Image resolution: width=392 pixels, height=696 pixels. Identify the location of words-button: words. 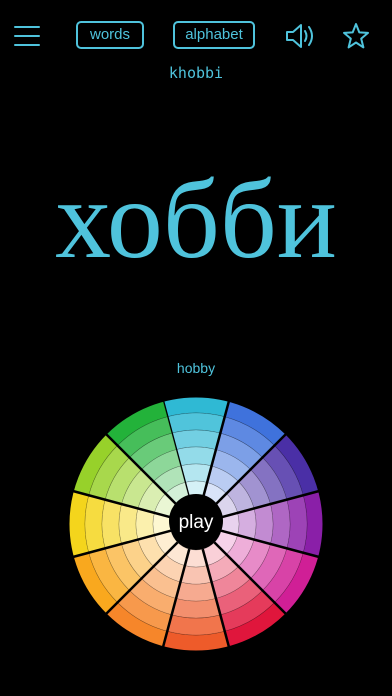
(110, 35).